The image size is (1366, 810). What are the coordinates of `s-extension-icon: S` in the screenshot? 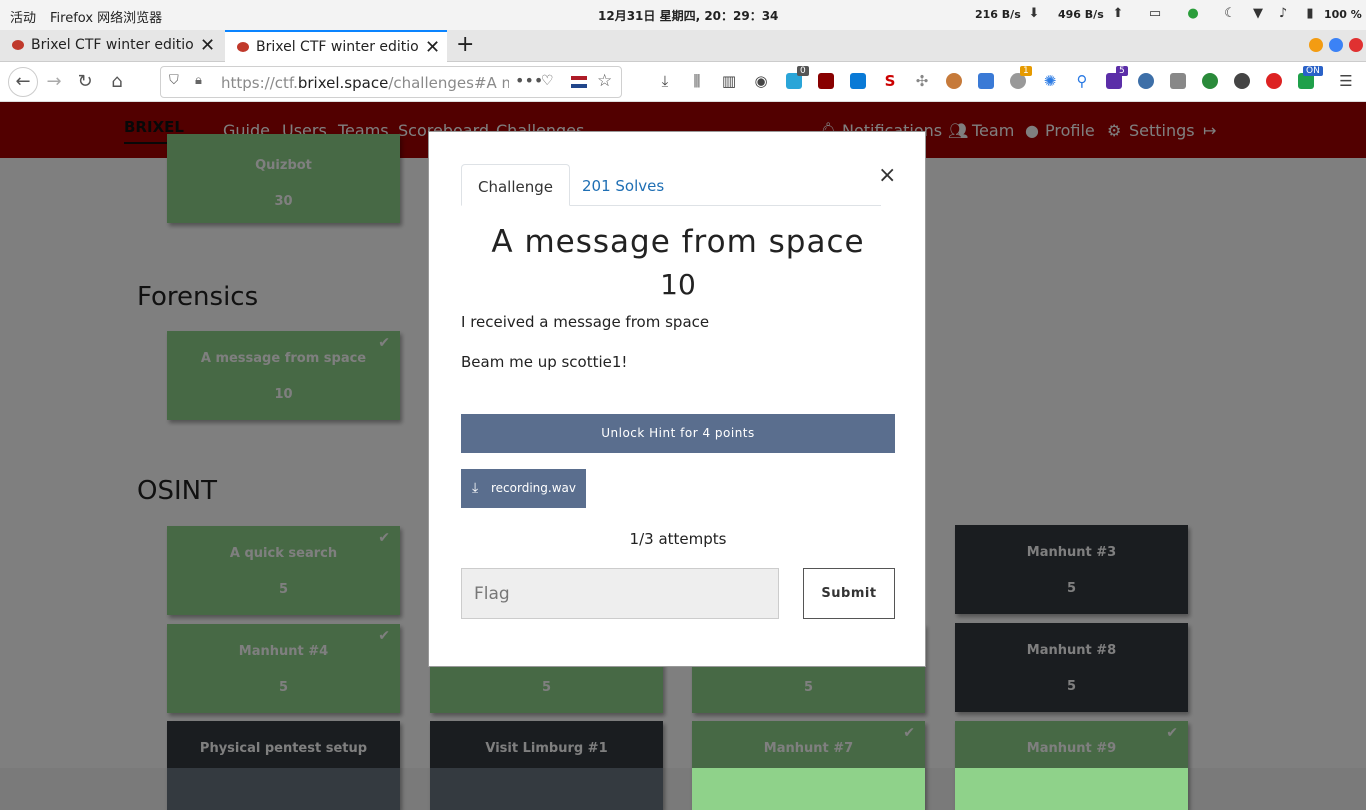 It's located at (890, 81).